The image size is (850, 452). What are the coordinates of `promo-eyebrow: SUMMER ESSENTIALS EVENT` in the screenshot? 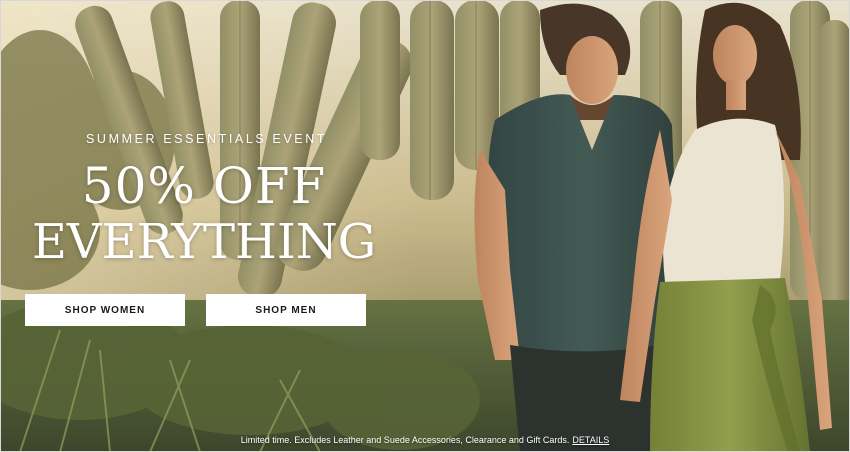 It's located at (207, 139).